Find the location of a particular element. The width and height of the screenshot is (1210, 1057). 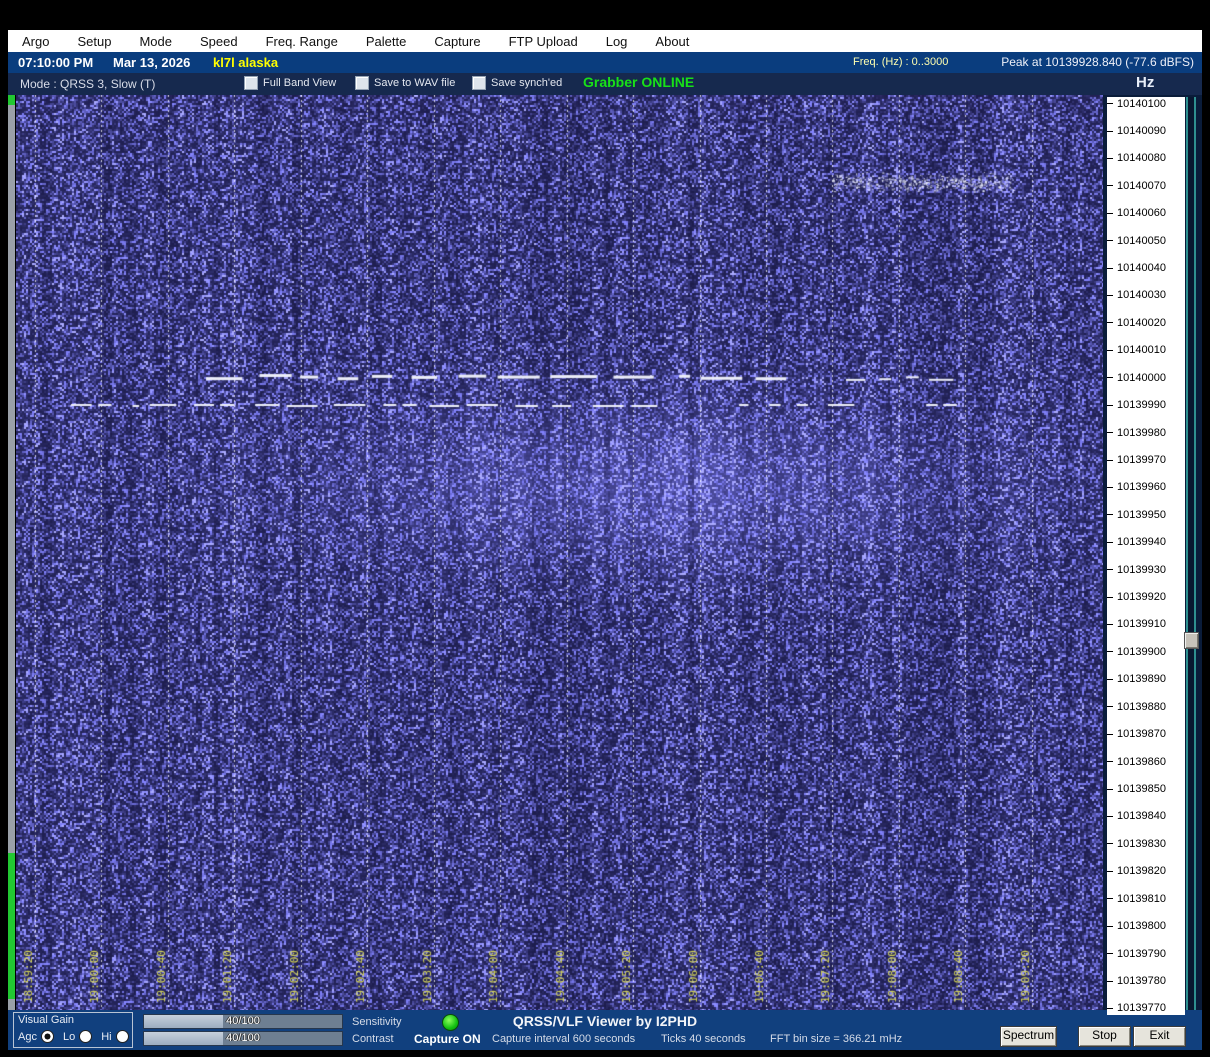

capture-progress-strip is located at coordinates (11, 552).